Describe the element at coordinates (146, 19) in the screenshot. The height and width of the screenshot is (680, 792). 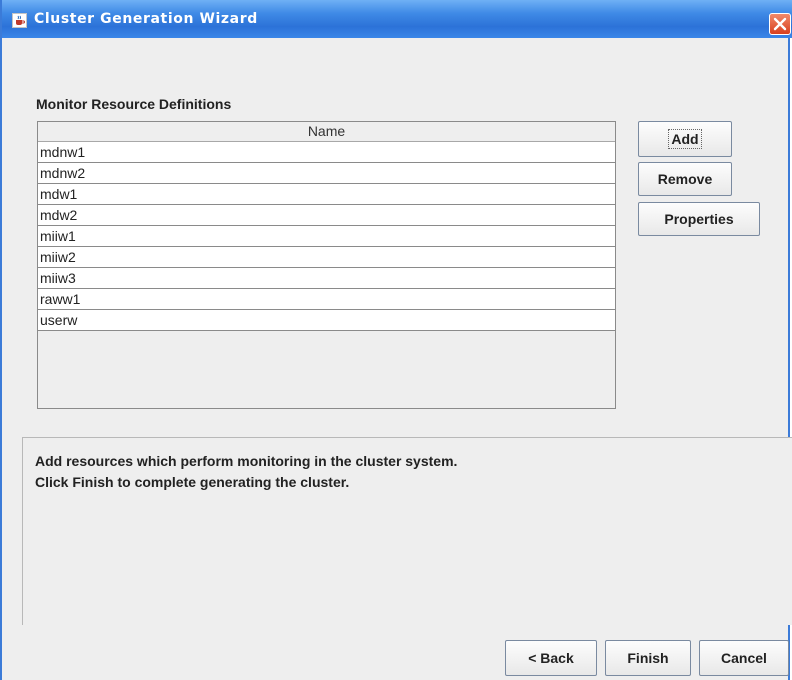
I see `window-title: Cluster Generation Wizard` at that location.